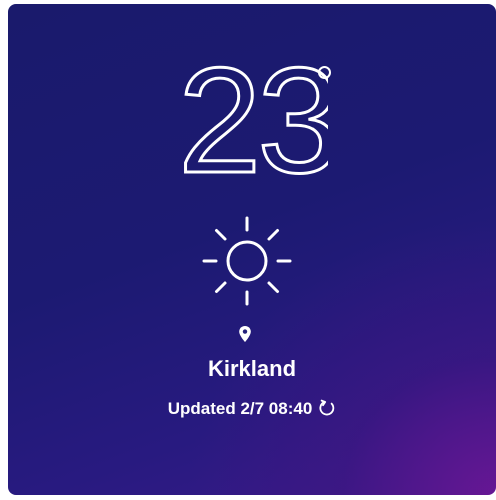 Image resolution: width=496 pixels, height=500 pixels. I want to click on updated-timestamp: Updated 2/7 08:40, so click(240, 408).